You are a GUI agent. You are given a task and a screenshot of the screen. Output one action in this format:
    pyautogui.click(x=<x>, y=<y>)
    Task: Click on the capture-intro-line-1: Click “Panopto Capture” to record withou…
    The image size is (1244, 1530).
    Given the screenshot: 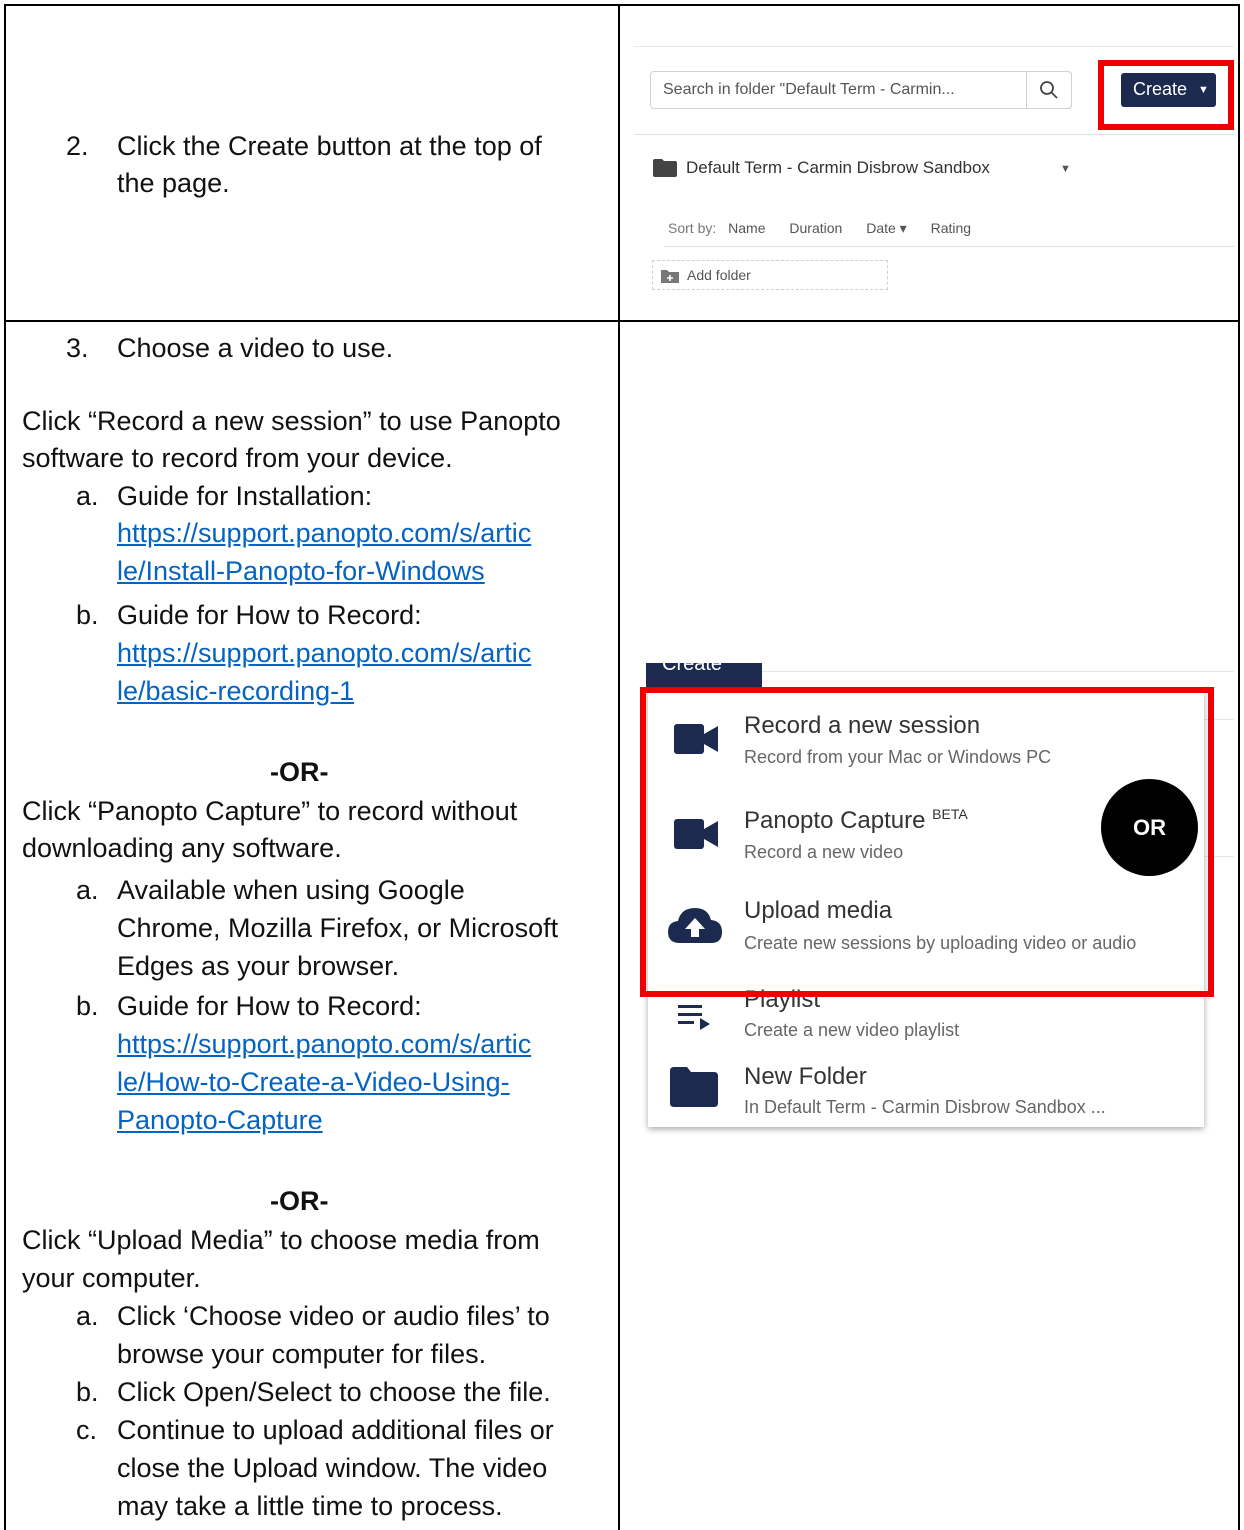 What is the action you would take?
    pyautogui.click(x=270, y=811)
    